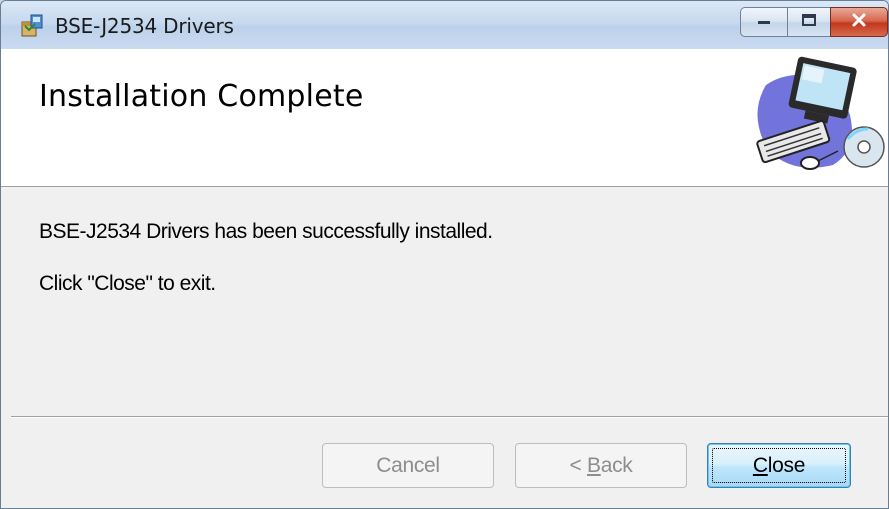 This screenshot has height=509, width=889. Describe the element at coordinates (616, 465) in the screenshot. I see `back-label-rest: ack` at that location.